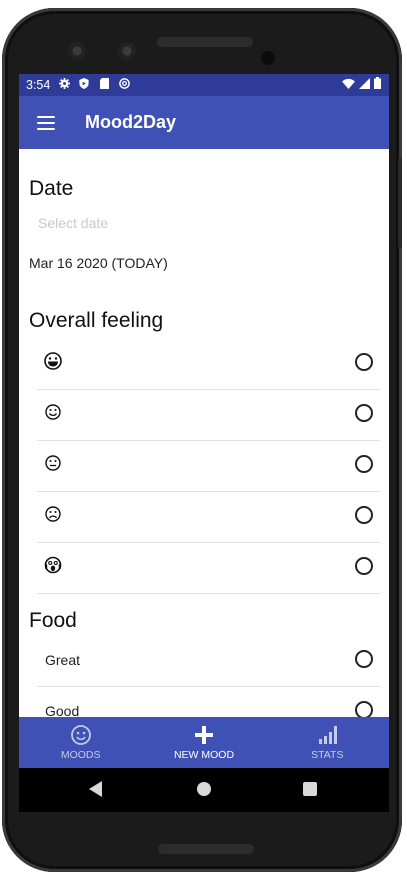 Image resolution: width=407 pixels, height=874 pixels. What do you see at coordinates (377, 84) in the screenshot?
I see `battery-icon` at bounding box center [377, 84].